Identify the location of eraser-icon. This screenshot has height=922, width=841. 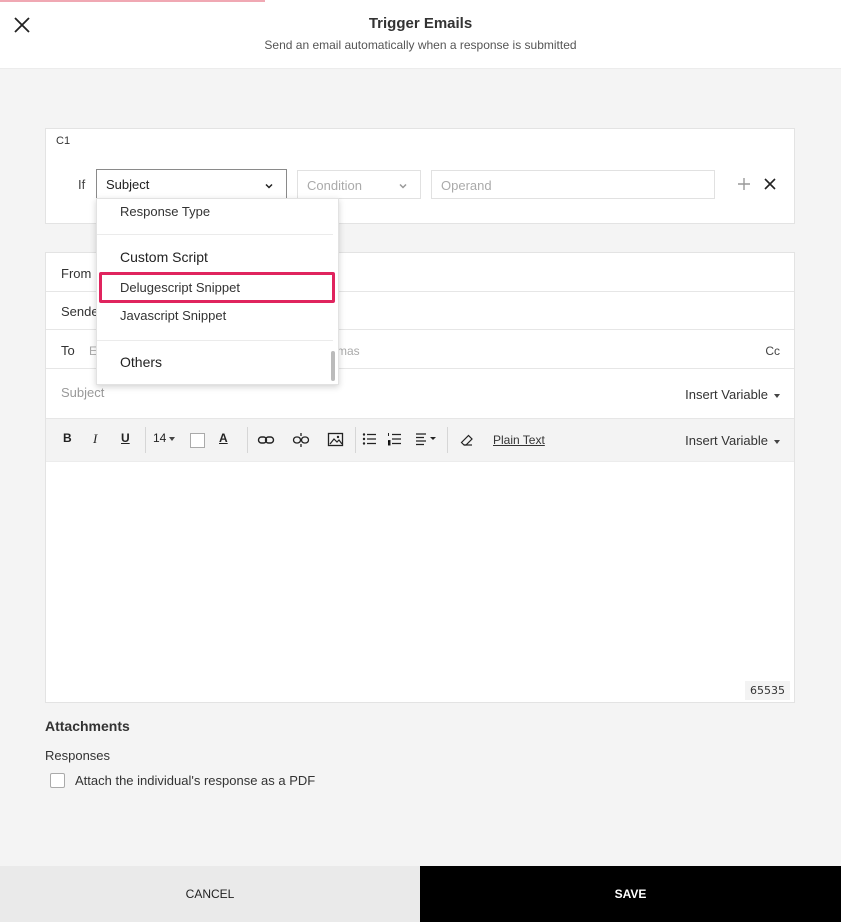
(467, 442).